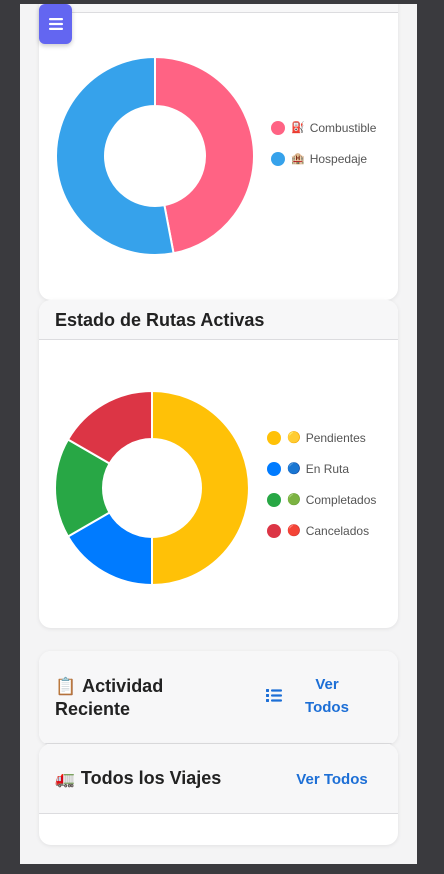  I want to click on actividad-card-title: 📋 Actividad Reciente, so click(109, 698).